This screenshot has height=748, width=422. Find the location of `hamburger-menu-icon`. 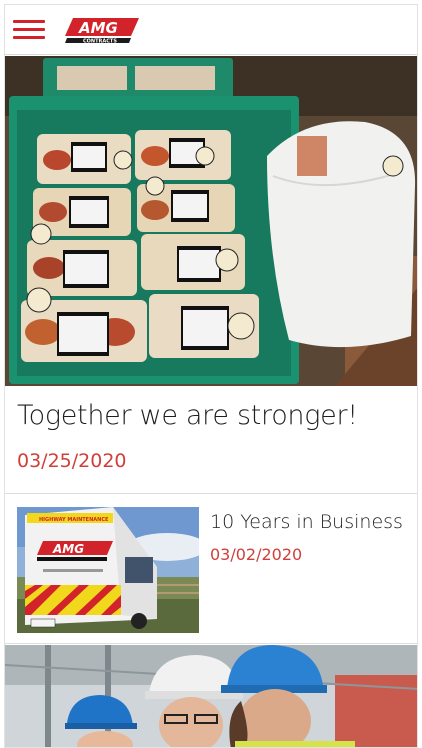

hamburger-menu-icon is located at coordinates (29, 30).